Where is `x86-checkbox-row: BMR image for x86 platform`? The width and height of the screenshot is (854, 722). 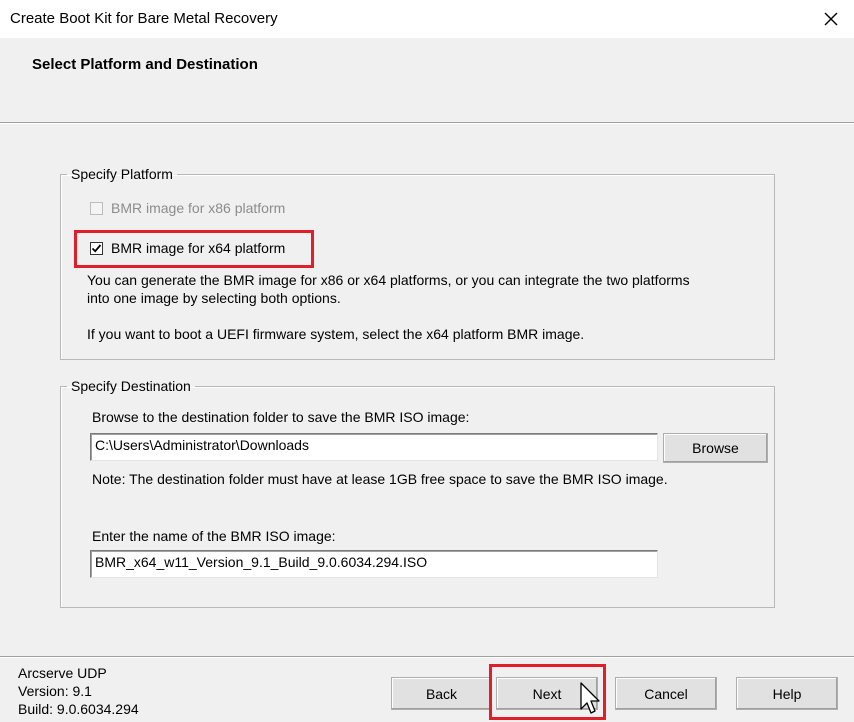 x86-checkbox-row: BMR image for x86 platform is located at coordinates (187, 208).